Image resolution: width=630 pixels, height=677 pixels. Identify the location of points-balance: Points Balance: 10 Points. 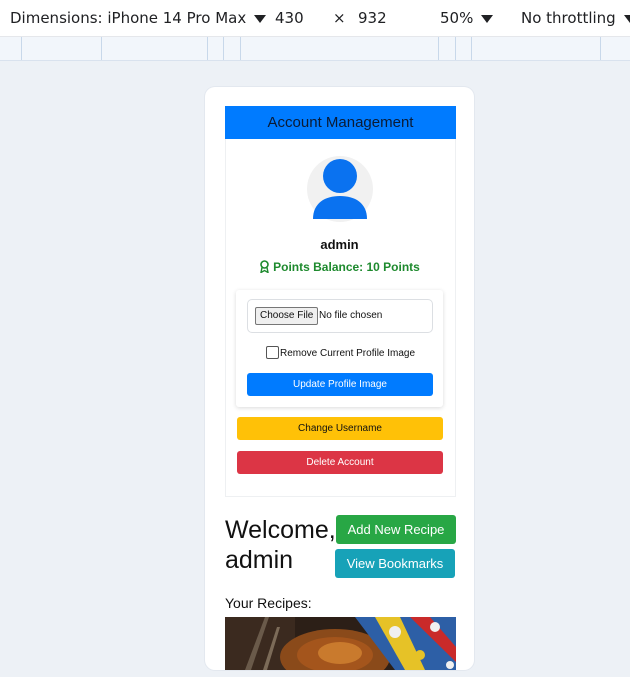
(339, 267).